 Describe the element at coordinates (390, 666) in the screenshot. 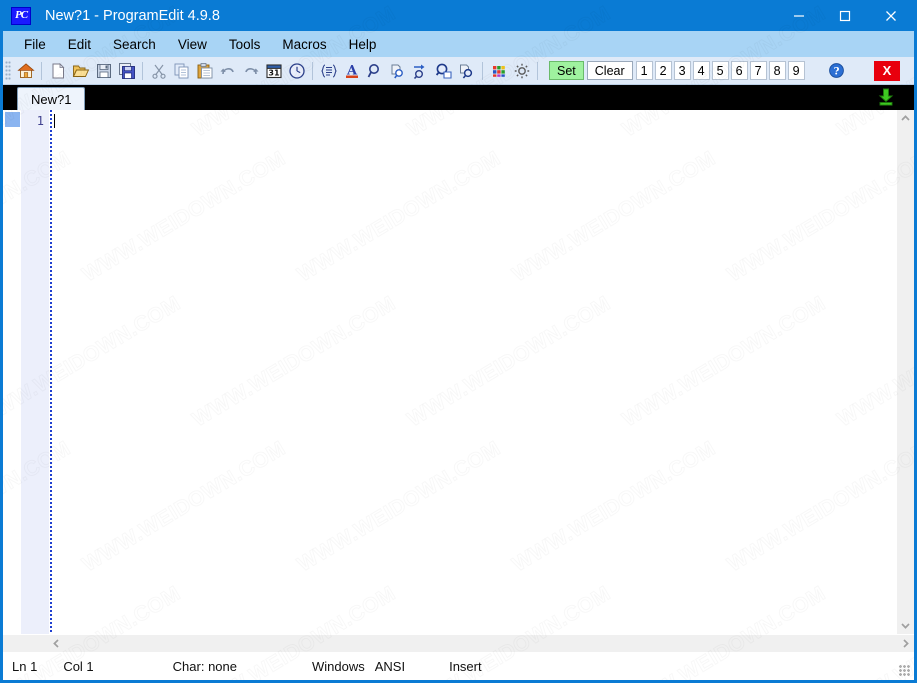

I see `status-encoding: ANSI` at that location.